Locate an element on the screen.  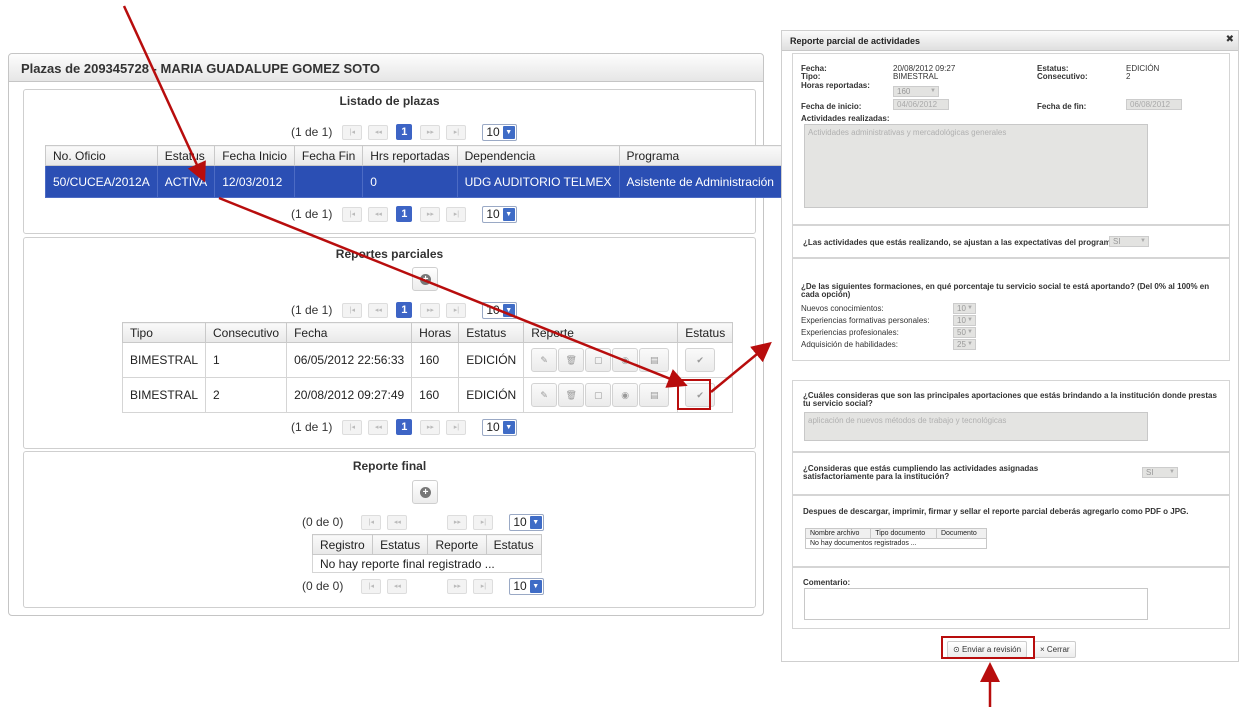
arrow-to-dialog is located at coordinates (741, 367).